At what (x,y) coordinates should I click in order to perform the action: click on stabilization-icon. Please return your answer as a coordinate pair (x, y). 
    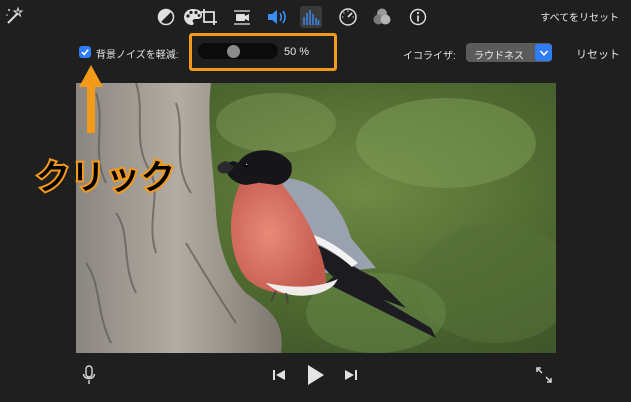
    Looking at the image, I should click on (242, 17).